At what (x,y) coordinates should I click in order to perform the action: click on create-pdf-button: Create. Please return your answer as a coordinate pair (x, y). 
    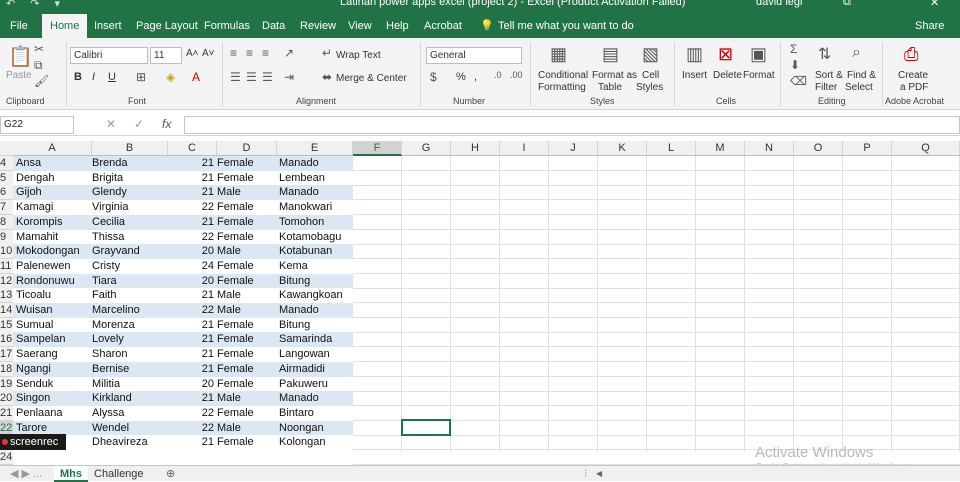
    Looking at the image, I should click on (913, 75).